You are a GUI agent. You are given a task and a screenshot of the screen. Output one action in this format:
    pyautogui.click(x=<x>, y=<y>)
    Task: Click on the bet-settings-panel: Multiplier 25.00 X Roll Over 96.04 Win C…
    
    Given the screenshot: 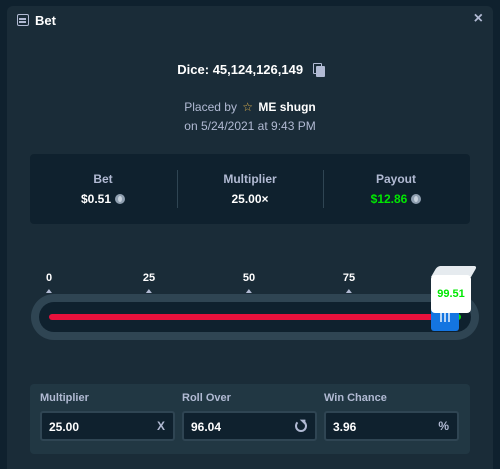 What is the action you would take?
    pyautogui.click(x=250, y=419)
    